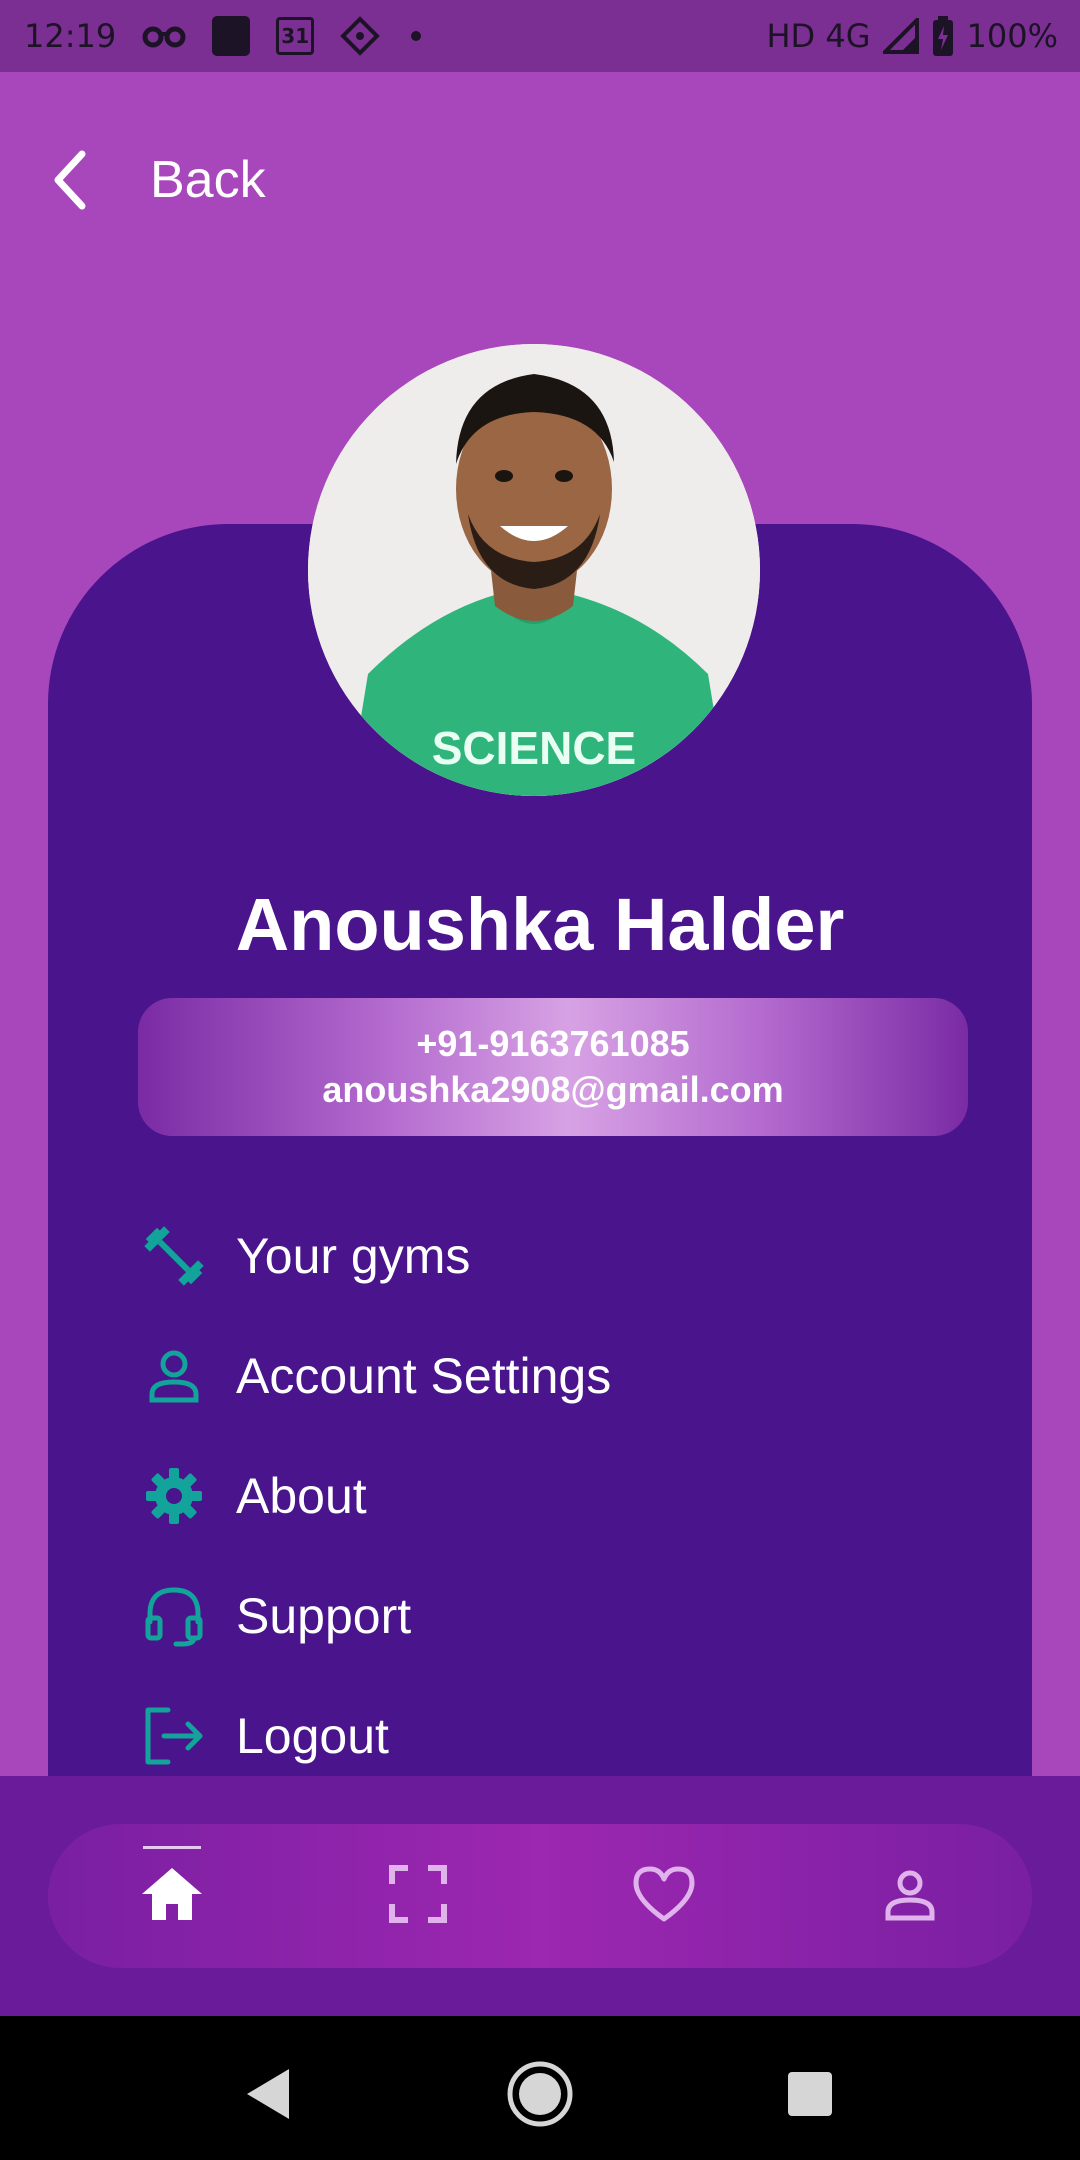 Image resolution: width=1080 pixels, height=2160 pixels. I want to click on triangle-back-icon, so click(268, 2094).